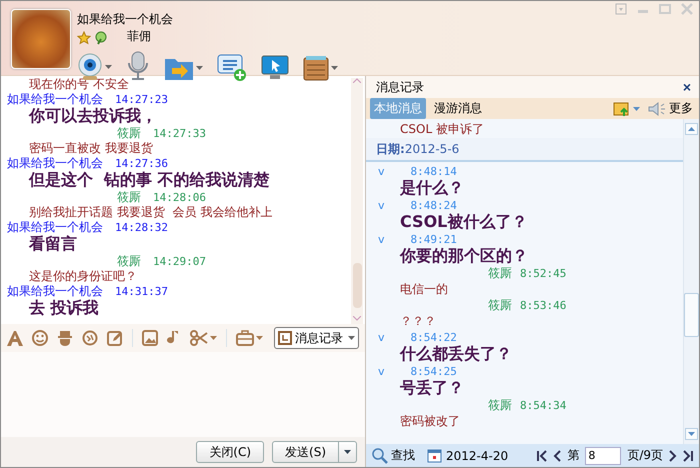  What do you see at coordinates (456, 354) in the screenshot?
I see `message-text: 什么都丢失了？` at bounding box center [456, 354].